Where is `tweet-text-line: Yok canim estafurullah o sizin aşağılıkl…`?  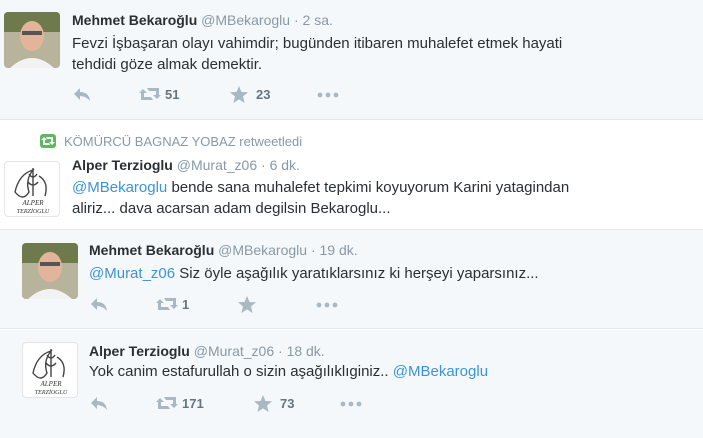 tweet-text-line: Yok canim estafurullah o sizin aşağılıkl… is located at coordinates (288, 371).